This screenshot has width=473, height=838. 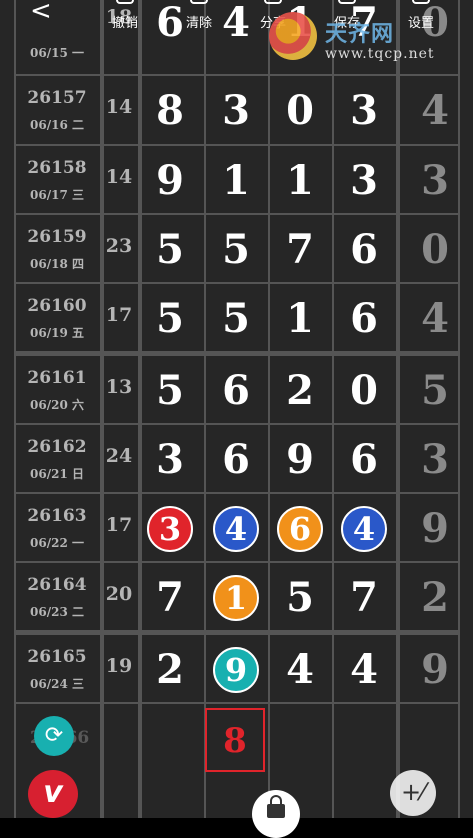 I want to click on row-issue: 26157, so click(x=57, y=98).